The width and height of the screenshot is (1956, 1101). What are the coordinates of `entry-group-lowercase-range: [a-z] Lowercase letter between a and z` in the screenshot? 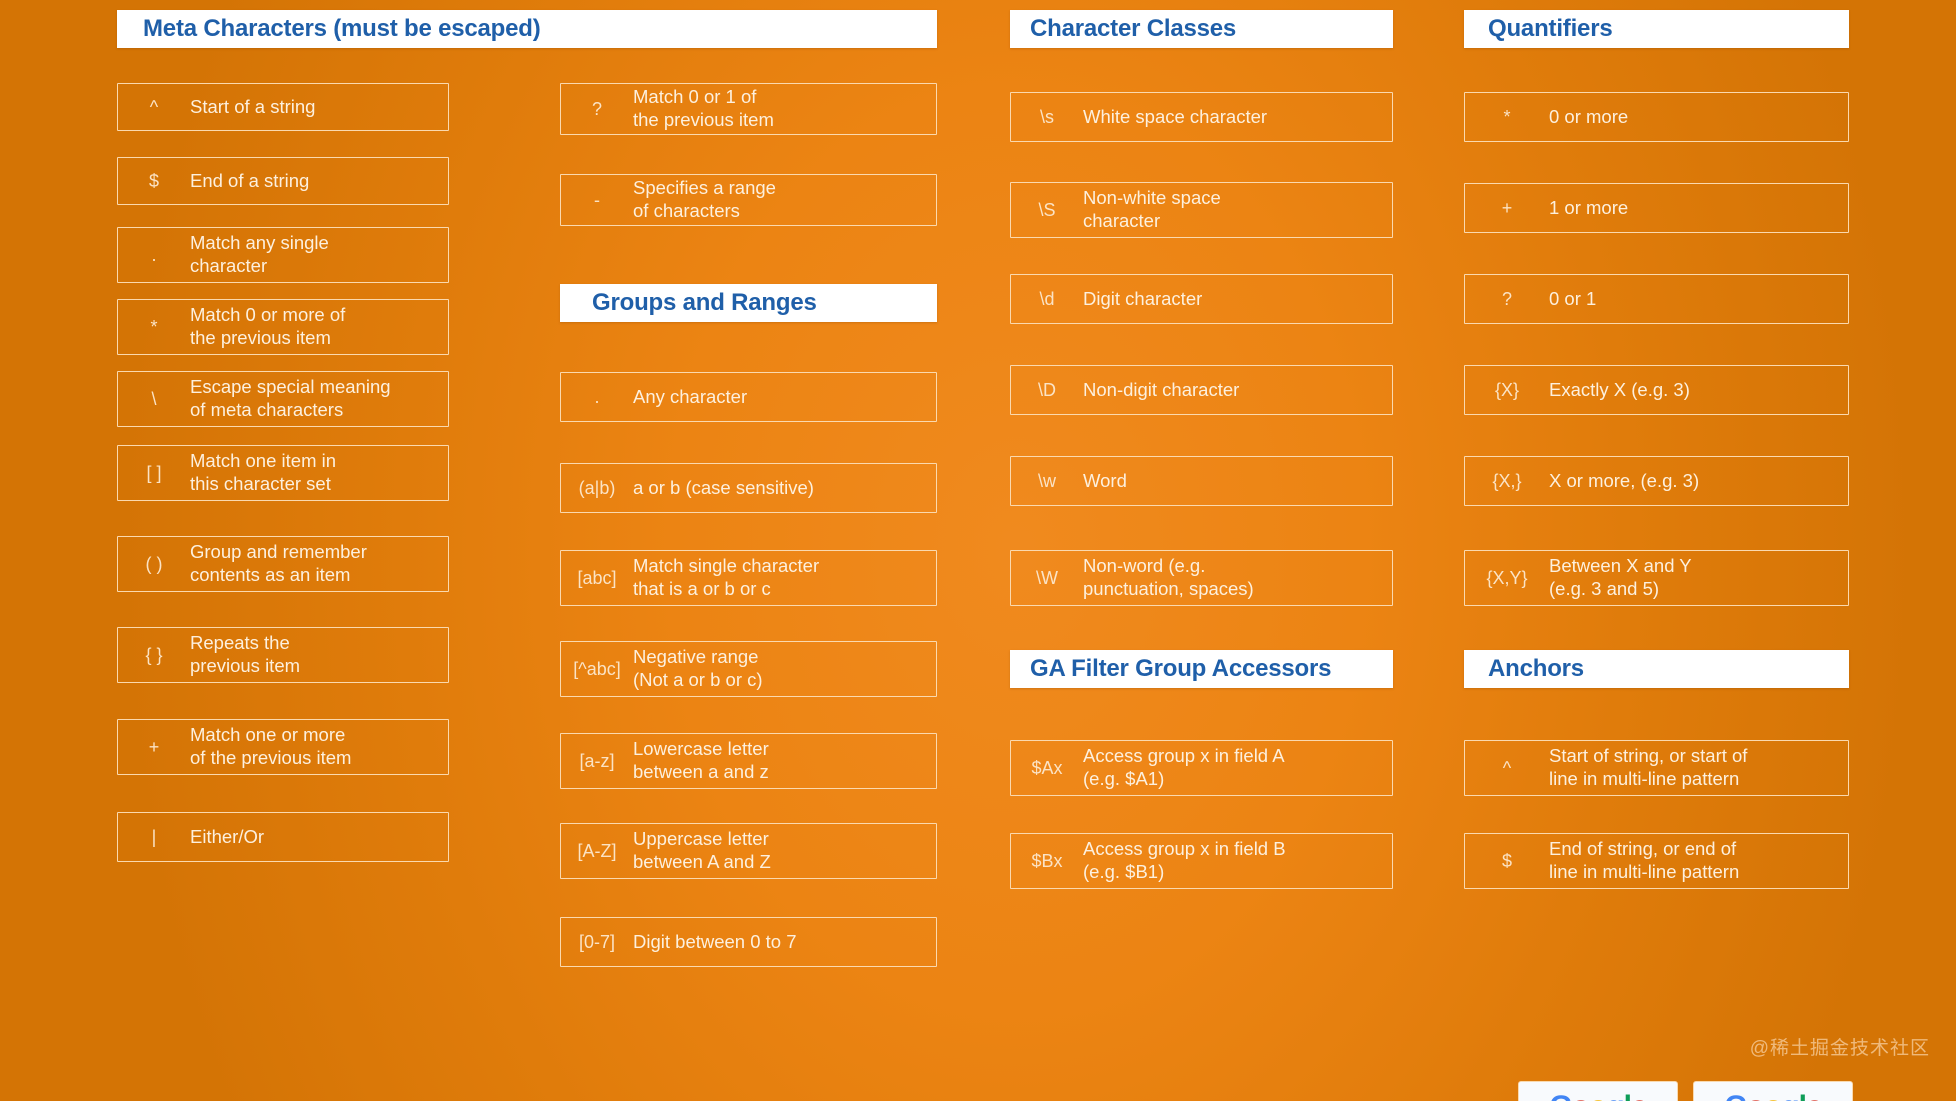 It's located at (748, 761).